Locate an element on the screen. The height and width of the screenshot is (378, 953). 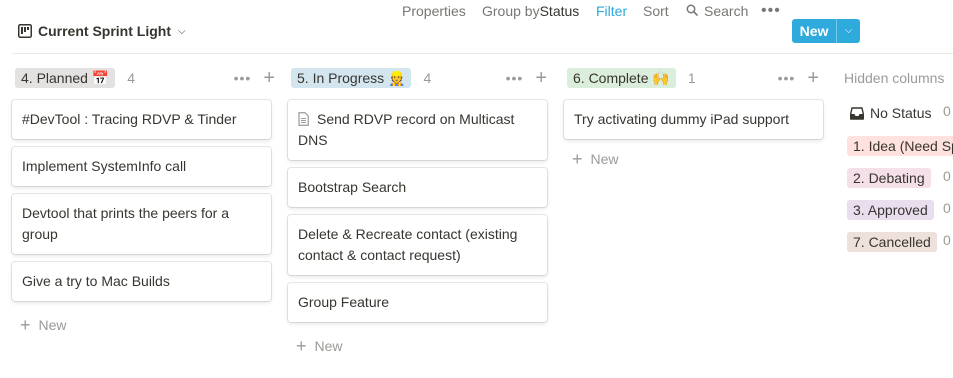
new-page-button-group: New ⌵ is located at coordinates (826, 31).